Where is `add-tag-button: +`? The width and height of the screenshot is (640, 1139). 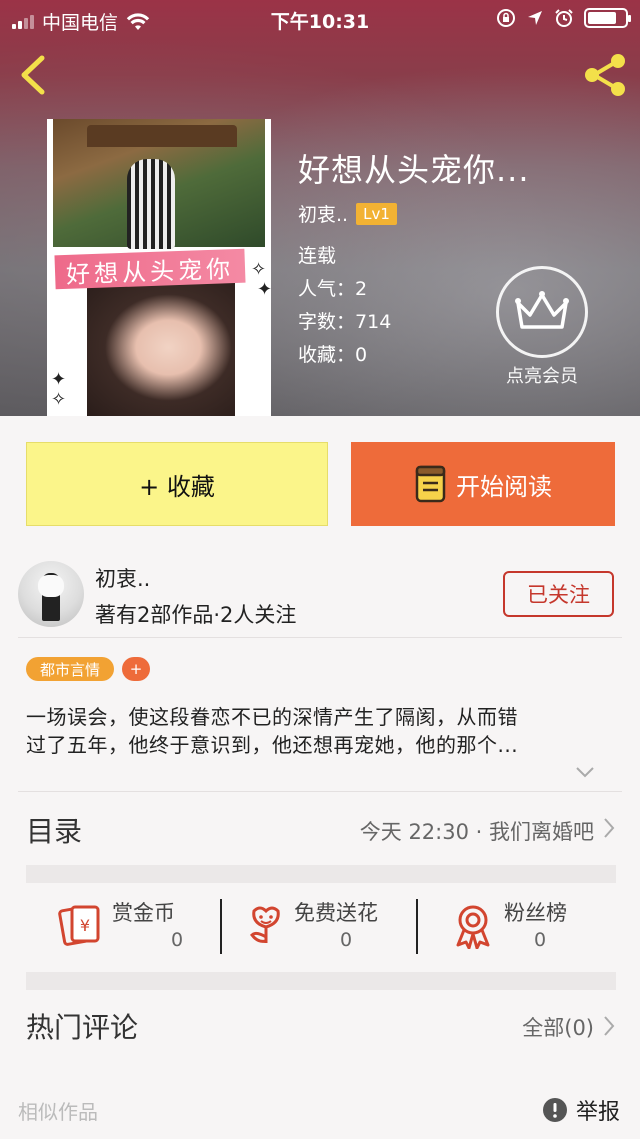
add-tag-button: + is located at coordinates (136, 669).